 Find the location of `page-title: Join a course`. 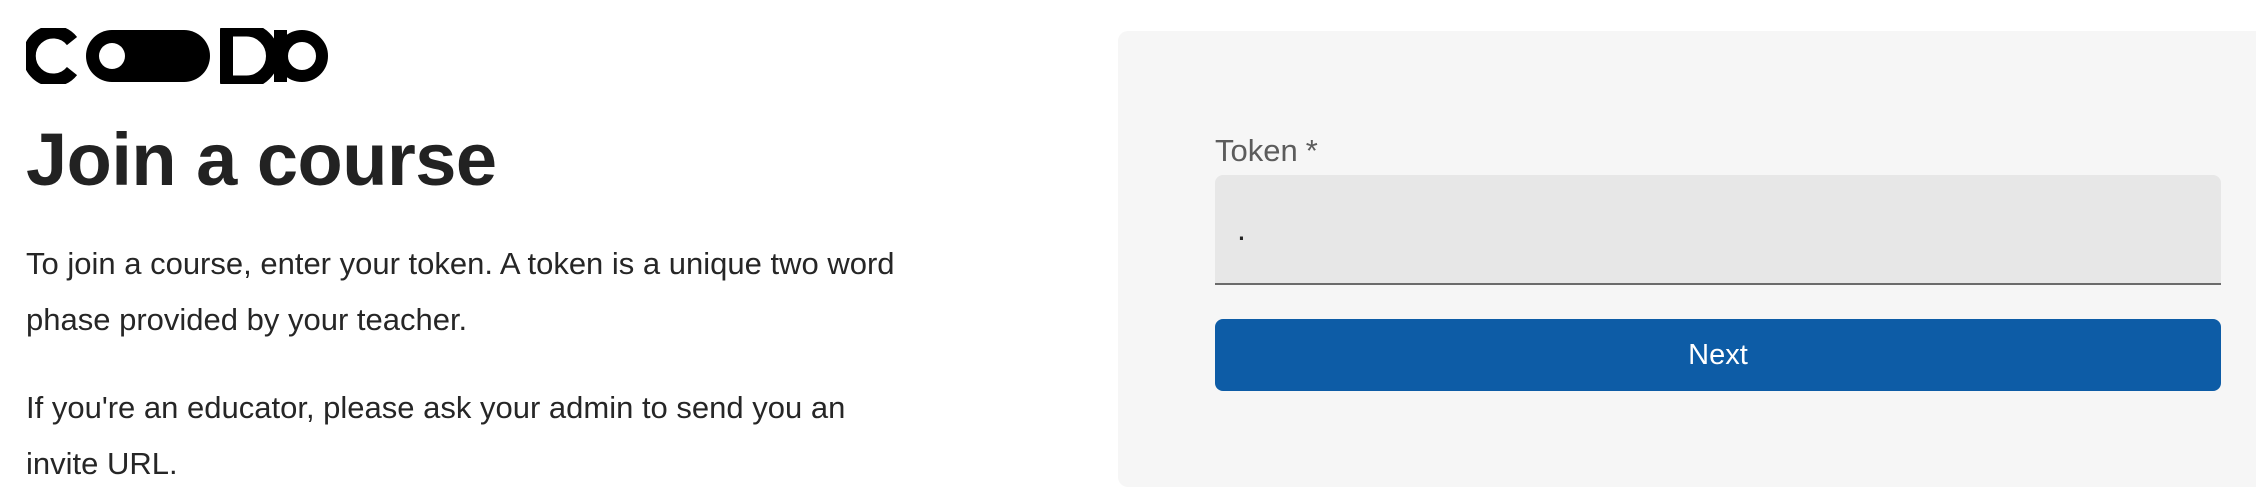

page-title: Join a course is located at coordinates (261, 159).